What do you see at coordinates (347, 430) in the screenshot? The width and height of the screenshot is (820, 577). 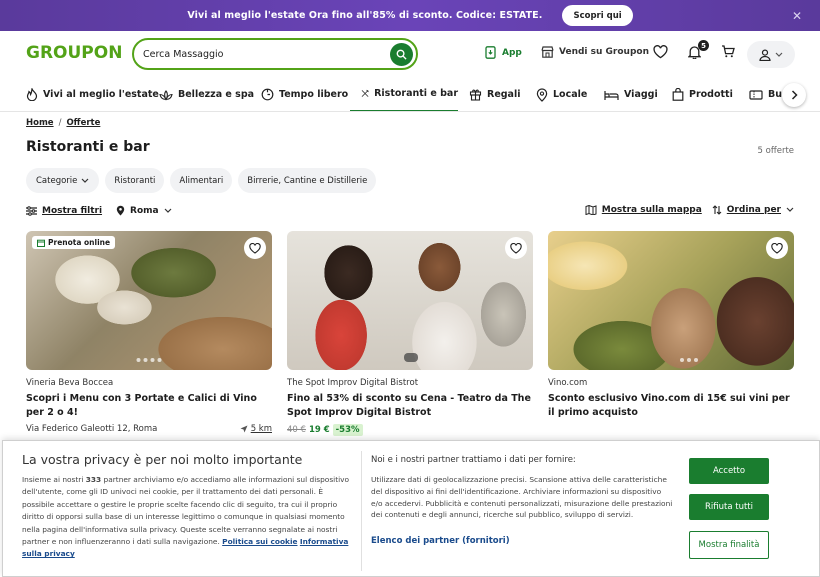 I see `discount-badge: -53%` at bounding box center [347, 430].